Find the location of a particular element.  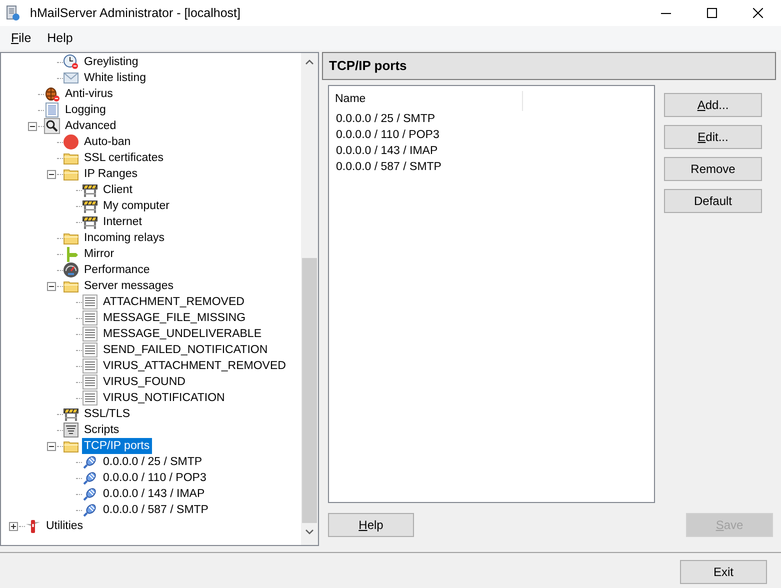

tree-item: Mirror is located at coordinates (99, 254).